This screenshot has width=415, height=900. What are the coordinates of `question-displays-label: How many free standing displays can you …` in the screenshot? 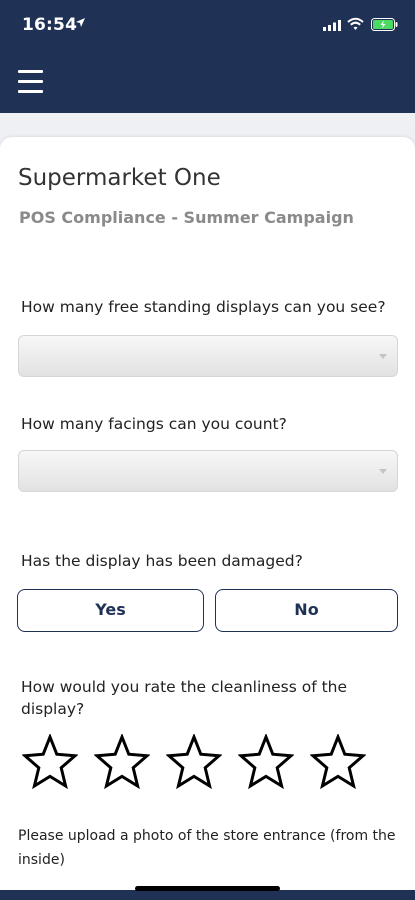 It's located at (203, 307).